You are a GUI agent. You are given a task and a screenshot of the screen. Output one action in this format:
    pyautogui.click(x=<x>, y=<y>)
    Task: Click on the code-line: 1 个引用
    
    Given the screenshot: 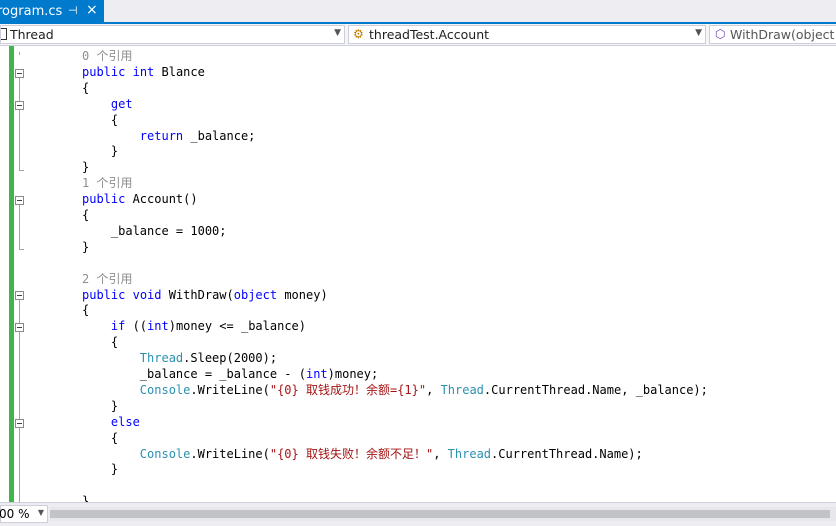 What is the action you would take?
    pyautogui.click(x=107, y=183)
    